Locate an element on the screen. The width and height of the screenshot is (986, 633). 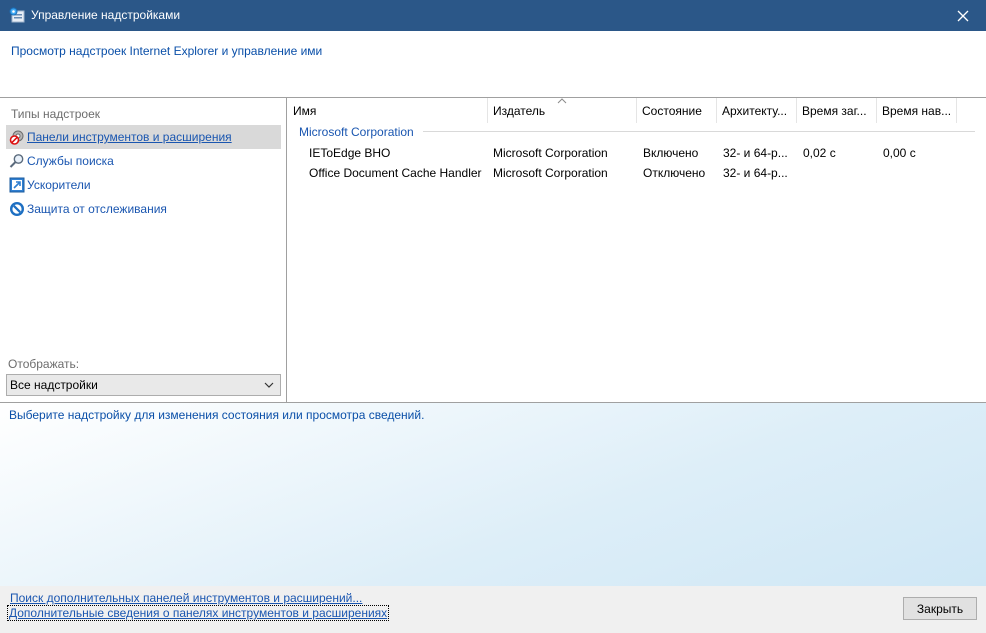
chevron-down-icon is located at coordinates (269, 385).